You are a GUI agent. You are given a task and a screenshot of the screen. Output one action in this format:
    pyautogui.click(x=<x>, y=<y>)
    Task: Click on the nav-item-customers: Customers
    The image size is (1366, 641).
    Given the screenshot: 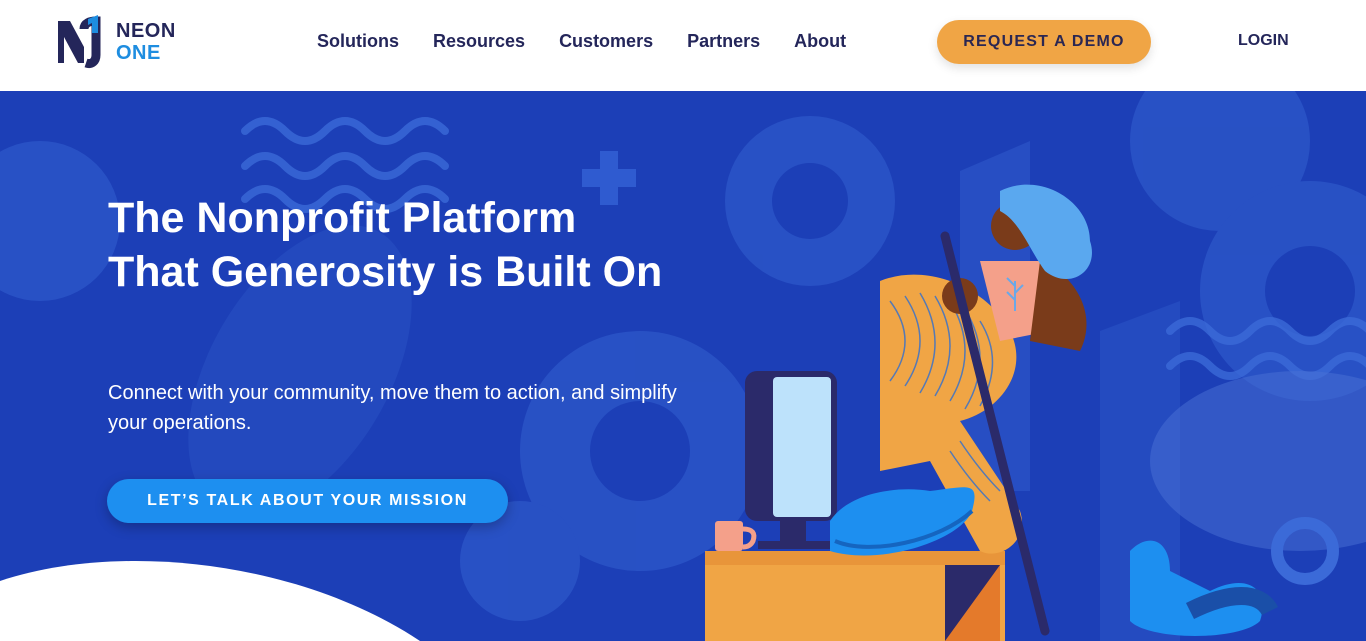 What is the action you would take?
    pyautogui.click(x=606, y=41)
    